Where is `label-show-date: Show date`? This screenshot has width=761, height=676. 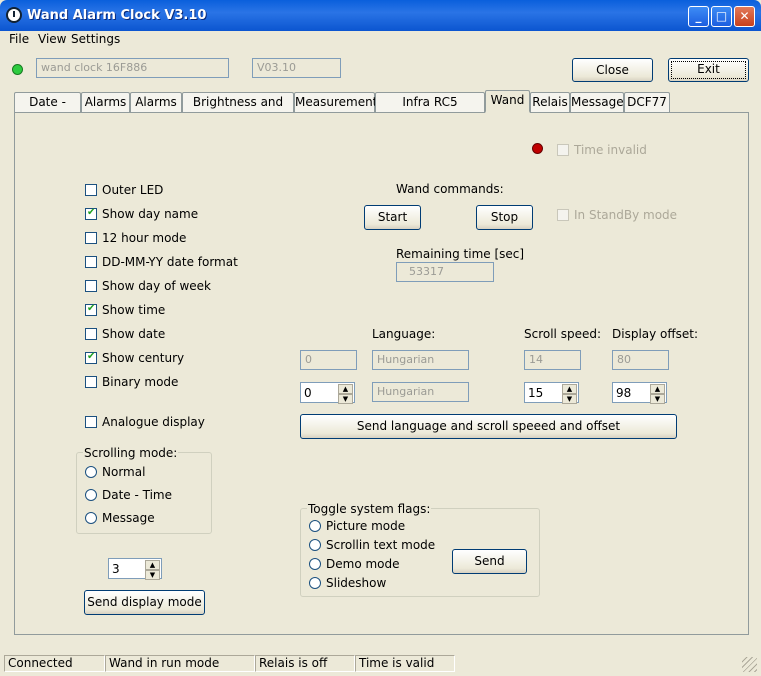
label-show-date: Show date is located at coordinates (134, 334).